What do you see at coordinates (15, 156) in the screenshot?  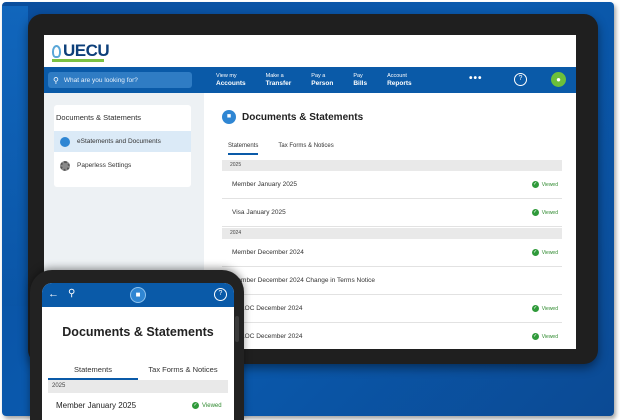 I see `frame-accent-strip` at bounding box center [15, 156].